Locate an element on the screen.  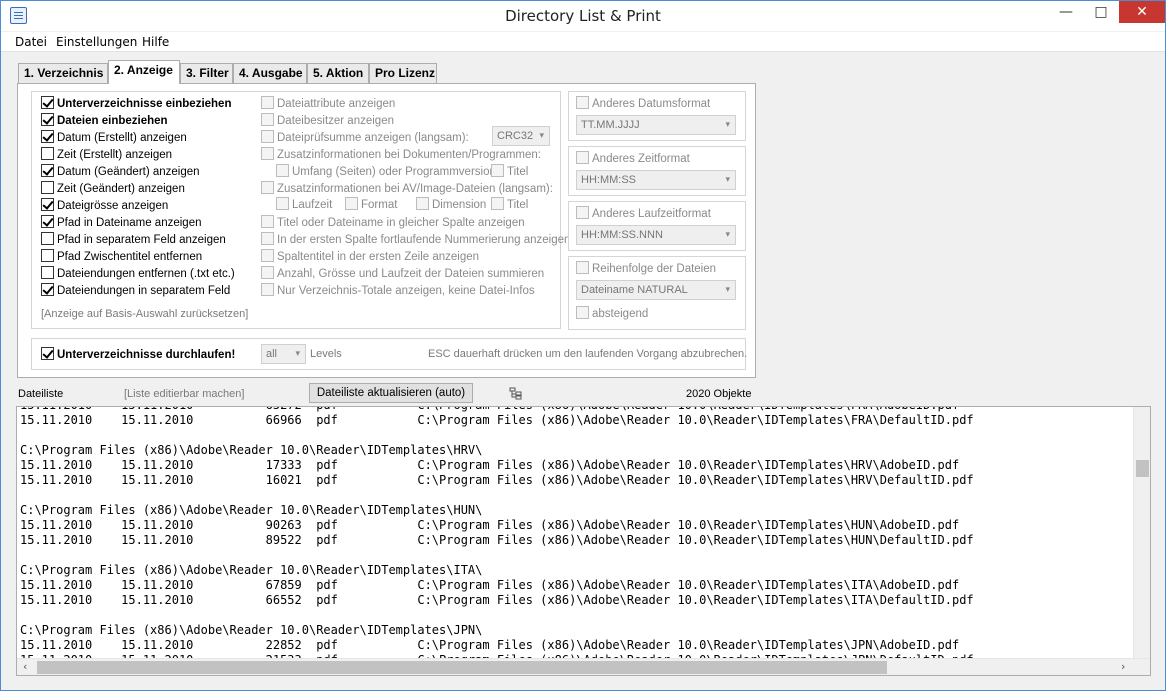
tab-verzeichnis: 1. Verzeichnis is located at coordinates (63, 73).